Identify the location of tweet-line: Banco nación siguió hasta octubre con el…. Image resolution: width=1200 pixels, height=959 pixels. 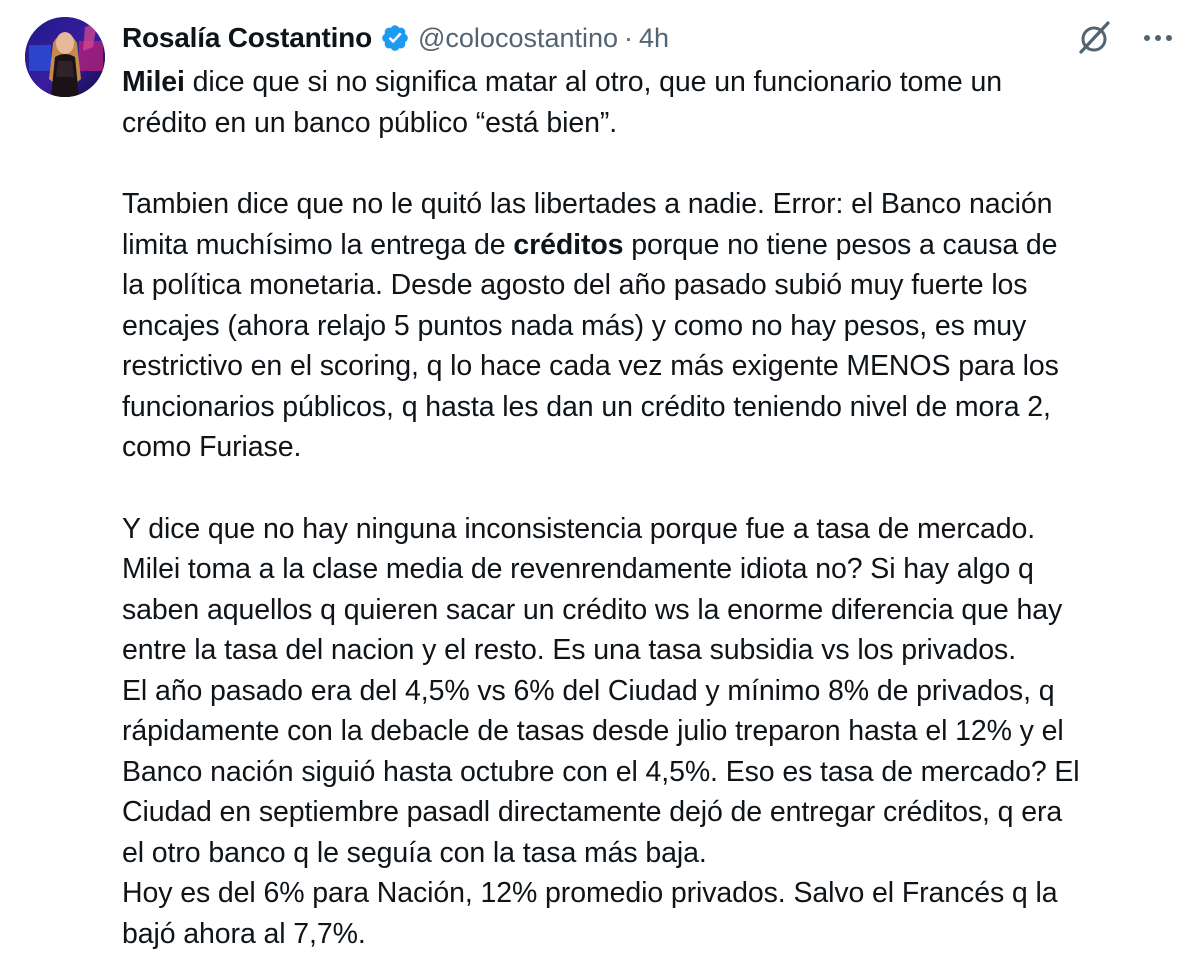
(601, 771).